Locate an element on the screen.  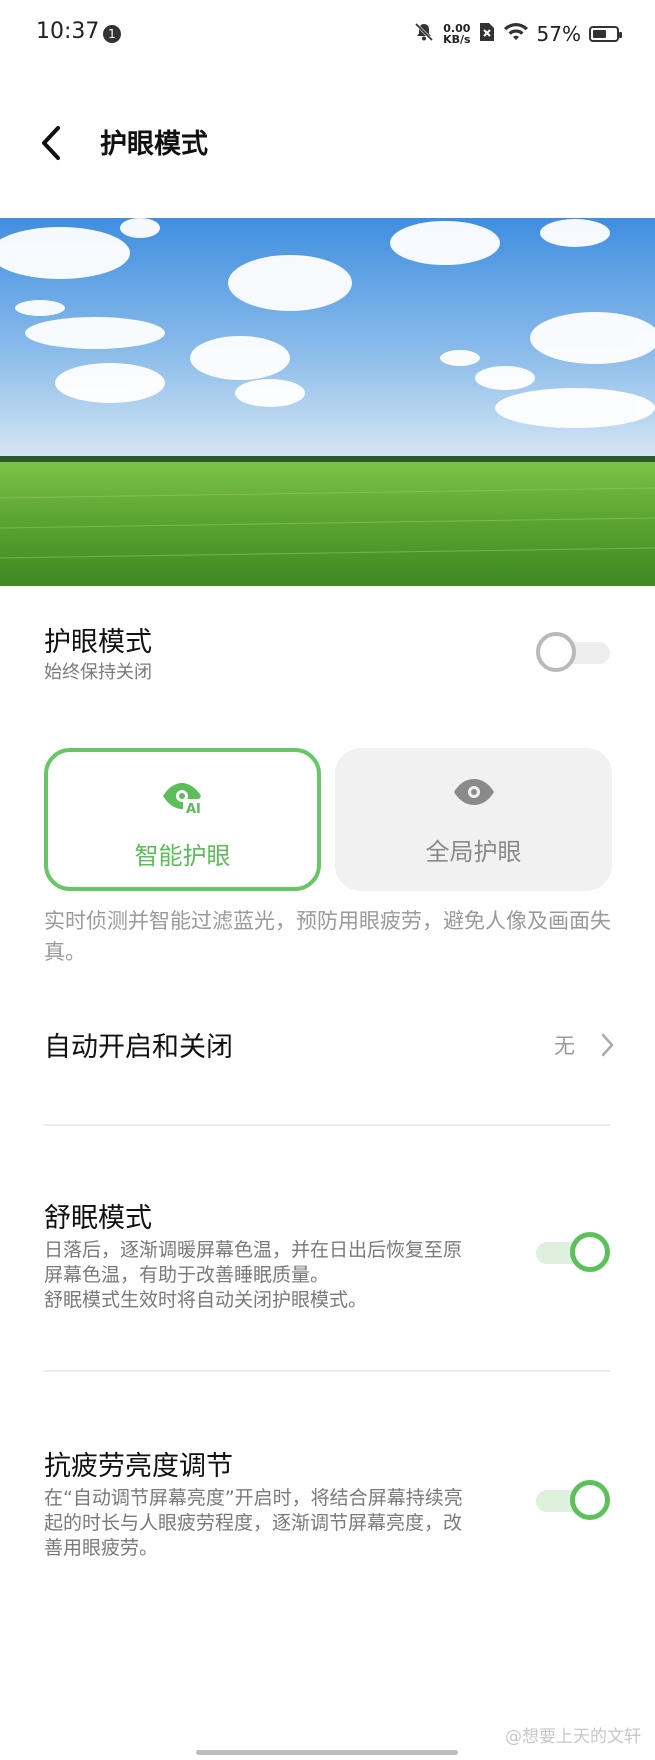
net-speed: 0.00 KB/s is located at coordinates (456, 34).